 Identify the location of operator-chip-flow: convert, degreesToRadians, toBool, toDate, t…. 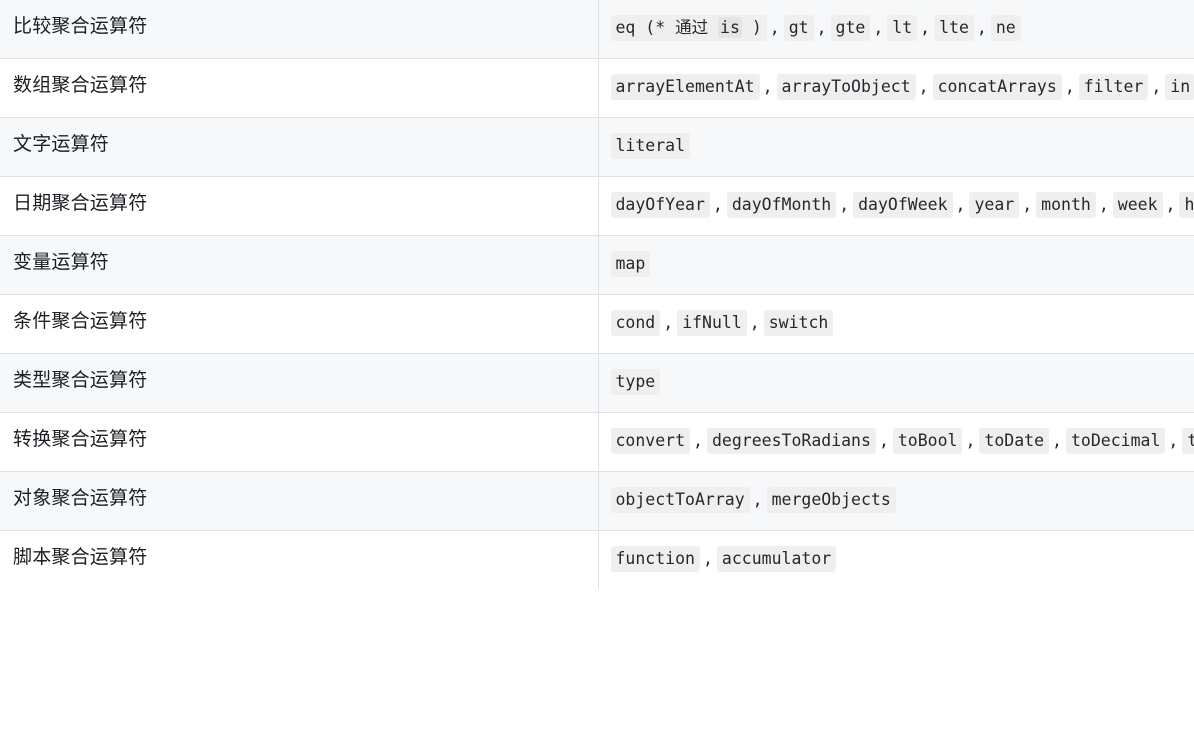
(902, 441).